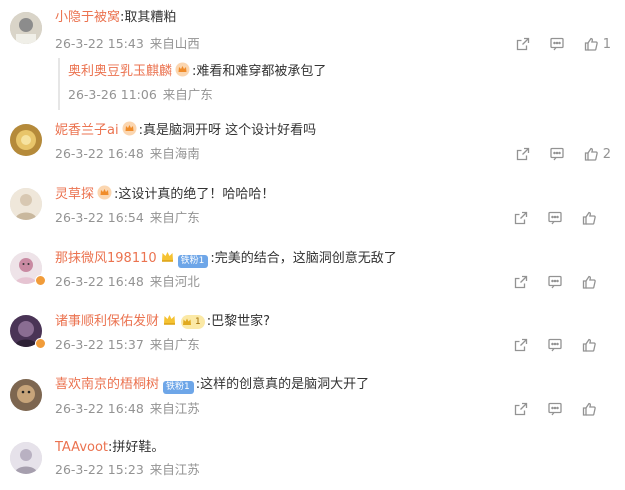 The image size is (625, 490). I want to click on reply-line: 奥利奥豆乳玉麒麟:难看和难穿都被承包了, so click(197, 70).